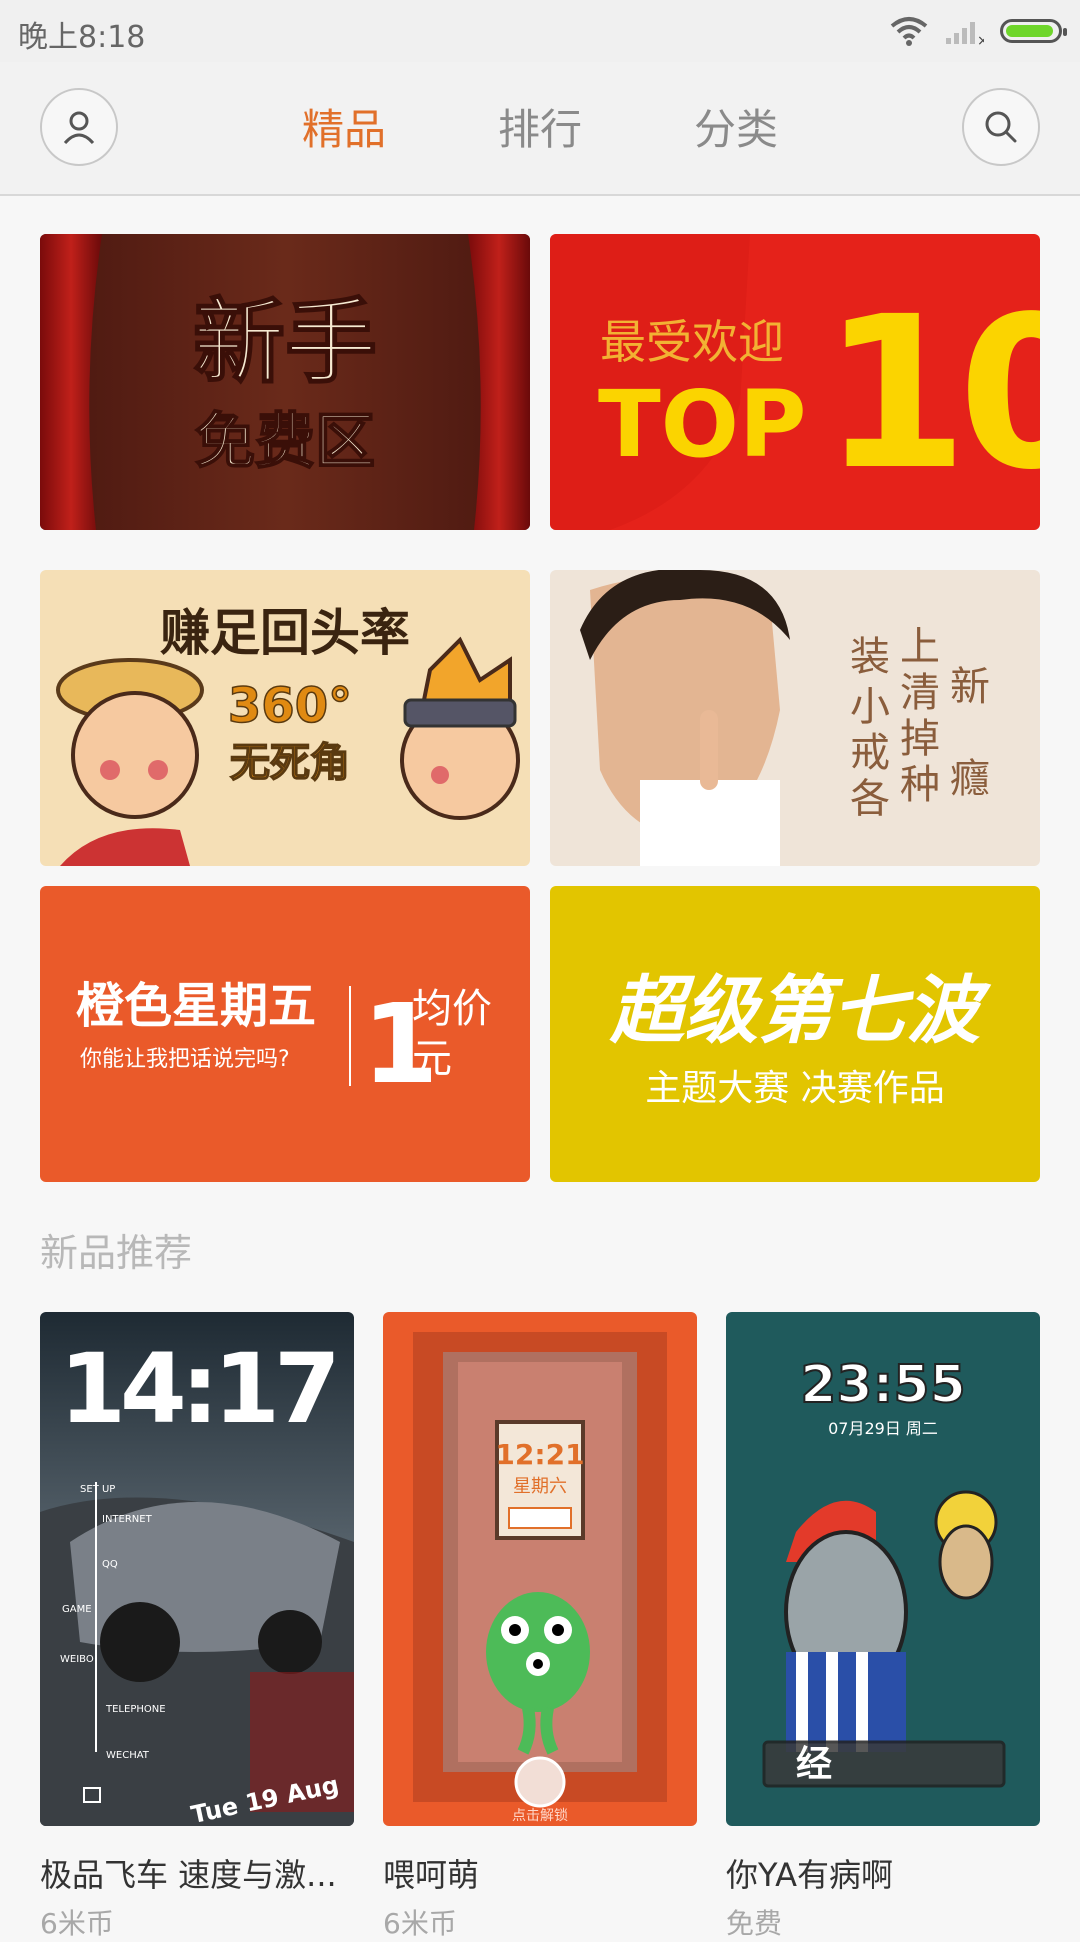  Describe the element at coordinates (135, 1709) in the screenshot. I see `svg-text: TELEPHONE` at that location.